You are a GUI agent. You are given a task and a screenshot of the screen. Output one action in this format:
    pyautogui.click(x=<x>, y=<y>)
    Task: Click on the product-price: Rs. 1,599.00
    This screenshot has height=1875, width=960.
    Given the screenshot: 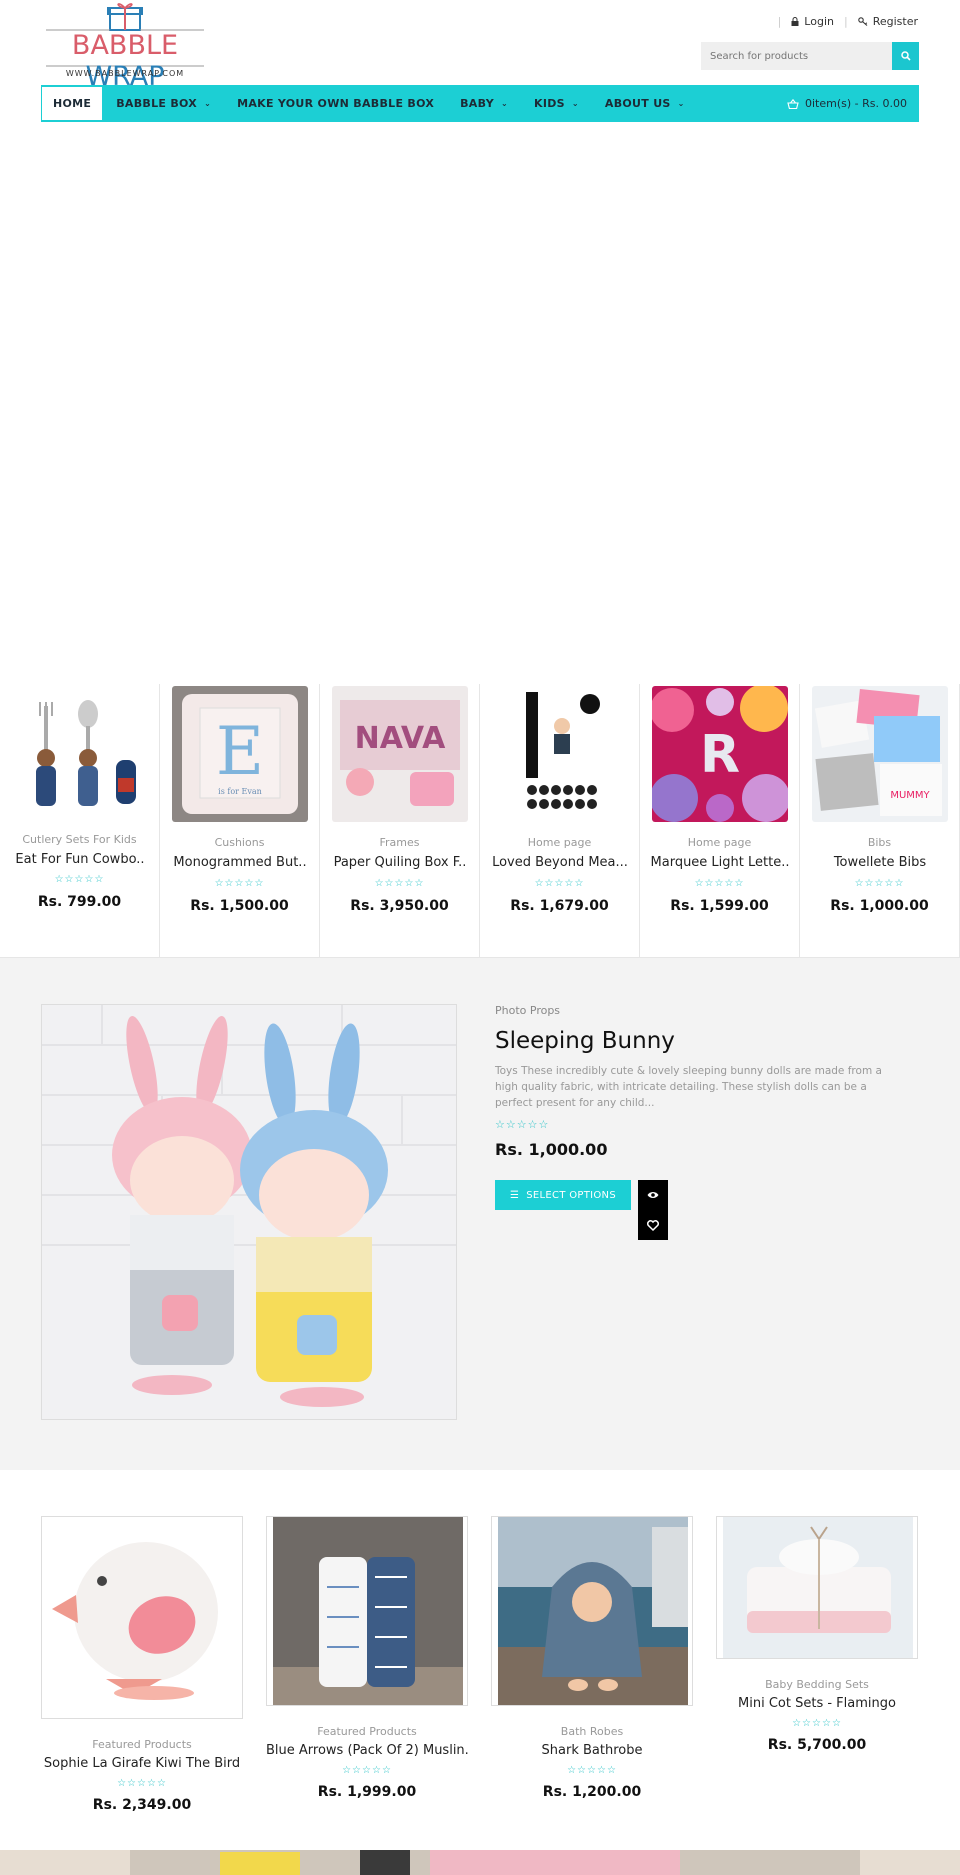 What is the action you would take?
    pyautogui.click(x=719, y=906)
    